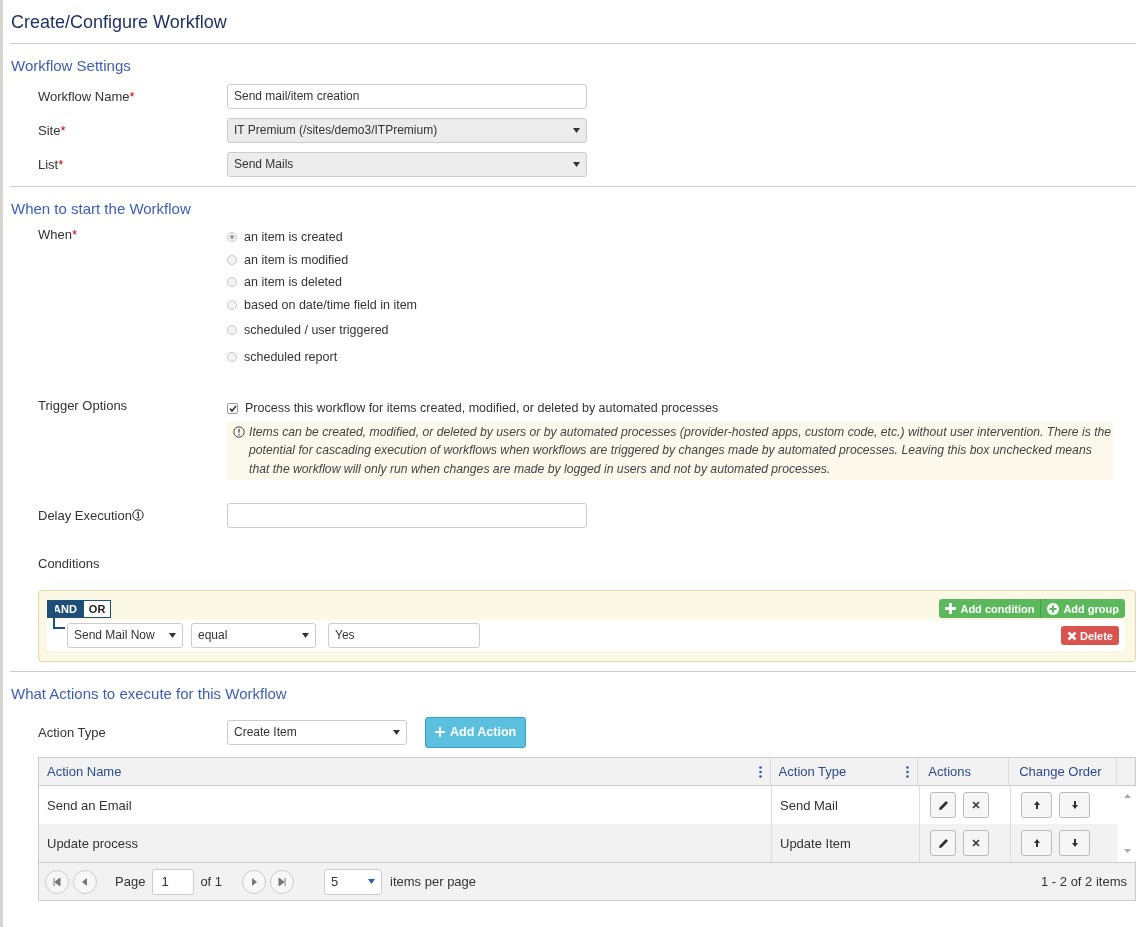 This screenshot has height=927, width=1138. I want to click on last-page-icon, so click(282, 881).